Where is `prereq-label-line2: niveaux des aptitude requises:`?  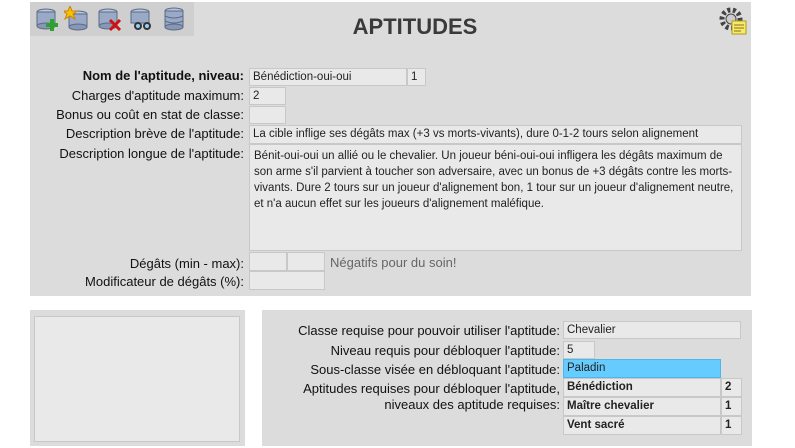 prereq-label-line2: niveaux des aptitude requises: is located at coordinates (472, 404).